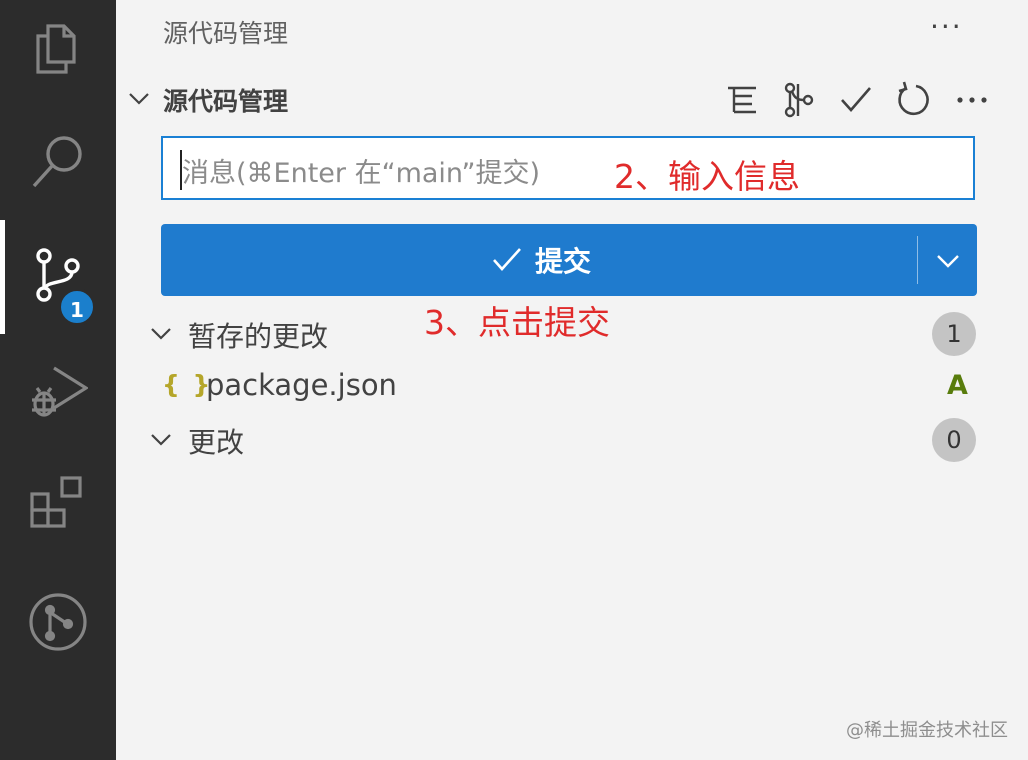  Describe the element at coordinates (946, 26) in the screenshot. I see `more-actions-button: ···` at that location.